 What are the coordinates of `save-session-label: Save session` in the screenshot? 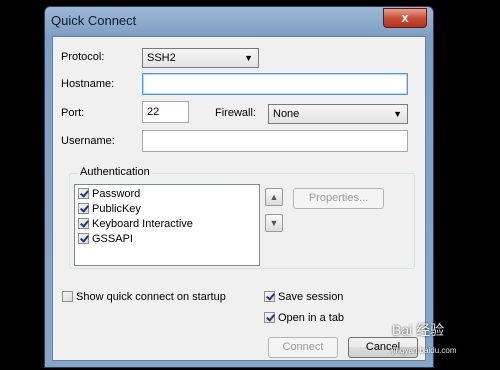 It's located at (311, 297).